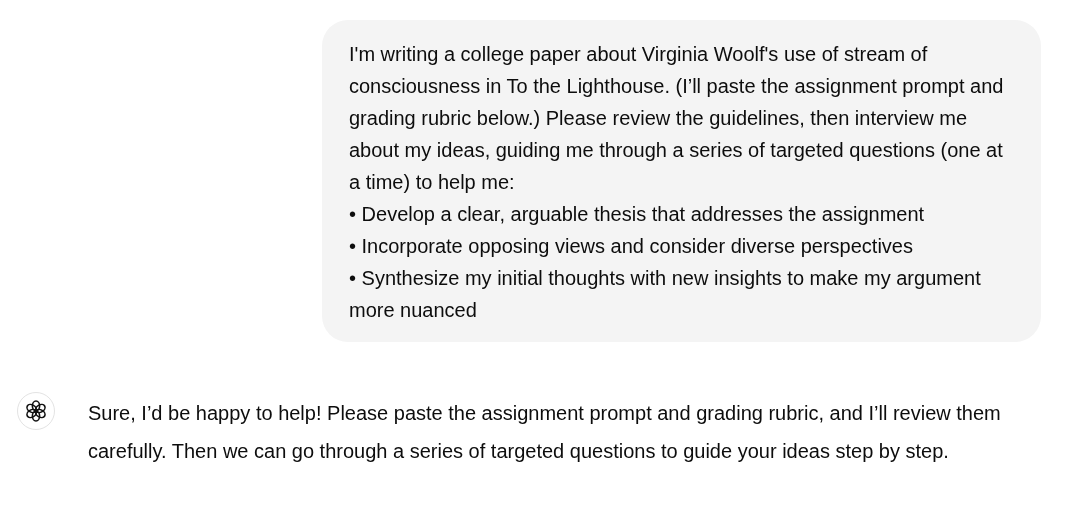 The height and width of the screenshot is (524, 1080). Describe the element at coordinates (665, 294) in the screenshot. I see `message-text: • Synthesize my initial thoughts with new insights to make my argument more nuanced` at that location.